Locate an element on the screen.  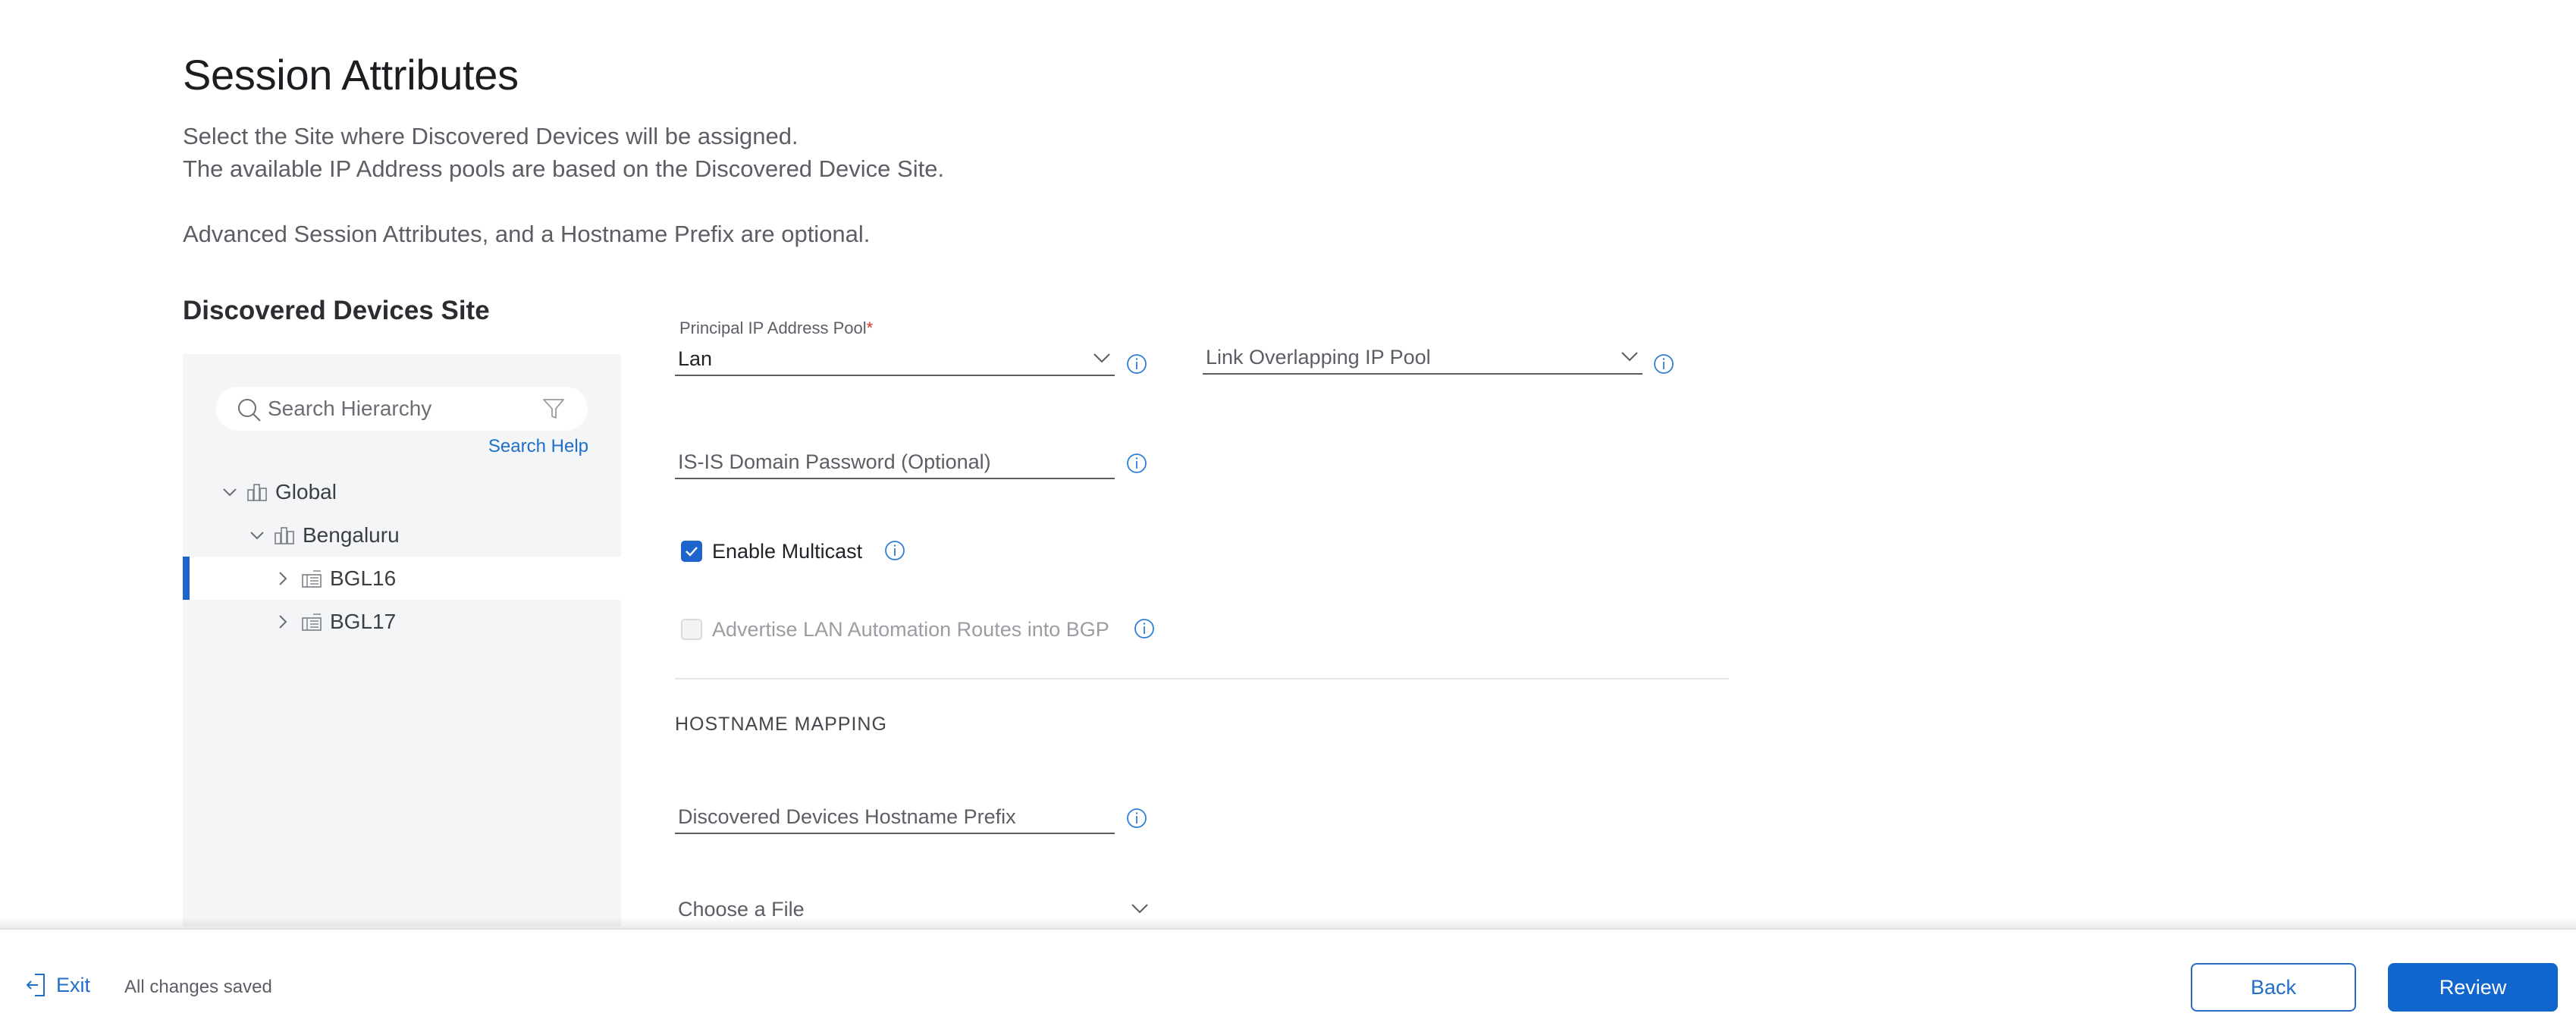
exit-button: Exit is located at coordinates (58, 985).